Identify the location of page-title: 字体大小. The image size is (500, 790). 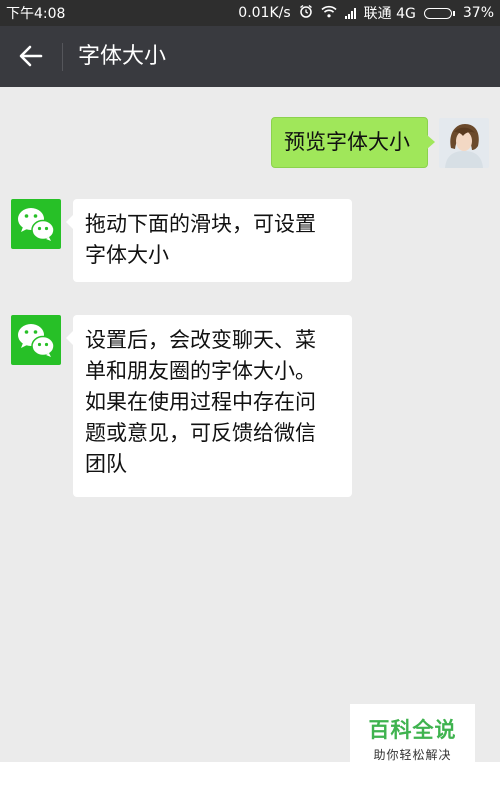
(122, 56).